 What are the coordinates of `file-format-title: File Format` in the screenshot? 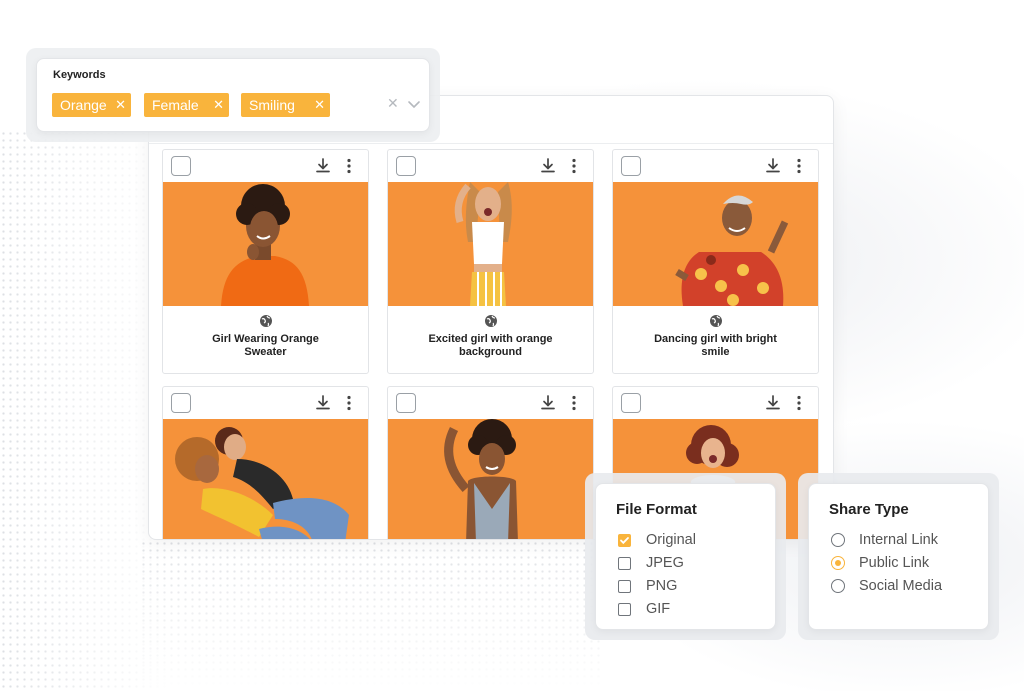 It's located at (656, 509).